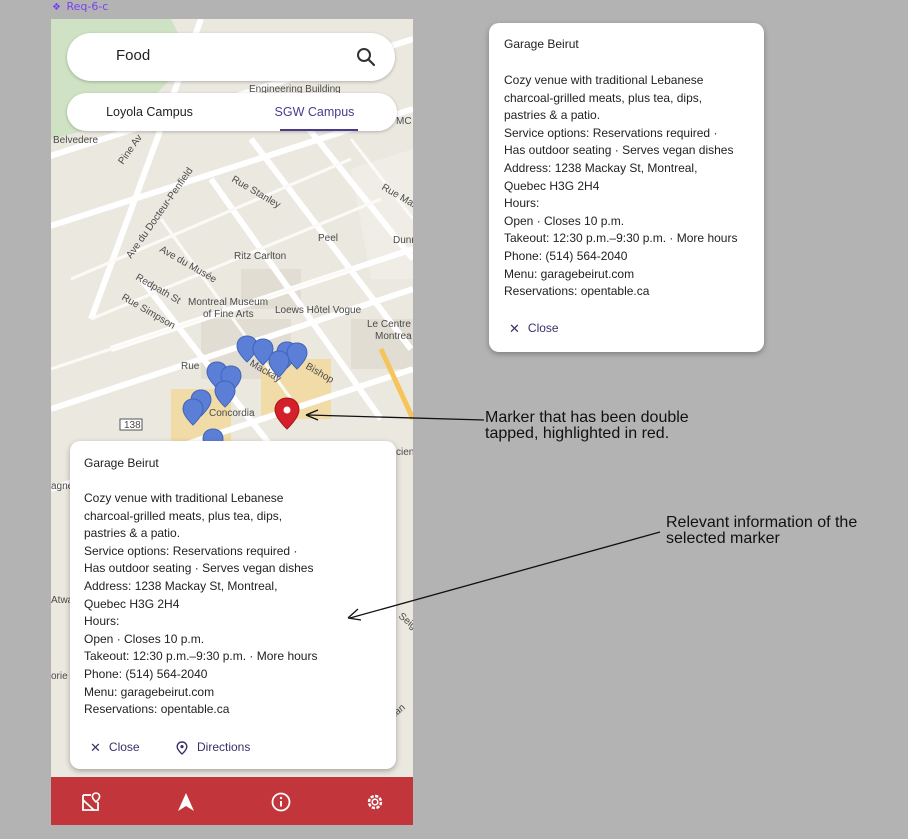 This screenshot has width=908, height=839. What do you see at coordinates (232, 801) in the screenshot?
I see `bottom-nav` at bounding box center [232, 801].